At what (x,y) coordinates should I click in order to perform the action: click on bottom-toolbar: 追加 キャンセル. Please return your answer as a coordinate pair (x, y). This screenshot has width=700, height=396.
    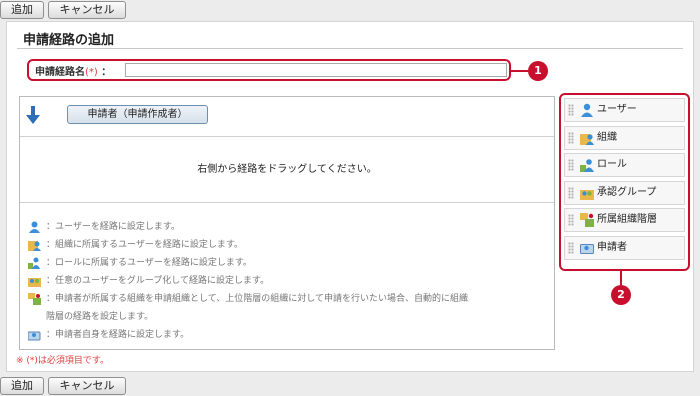
    Looking at the image, I should click on (63, 386).